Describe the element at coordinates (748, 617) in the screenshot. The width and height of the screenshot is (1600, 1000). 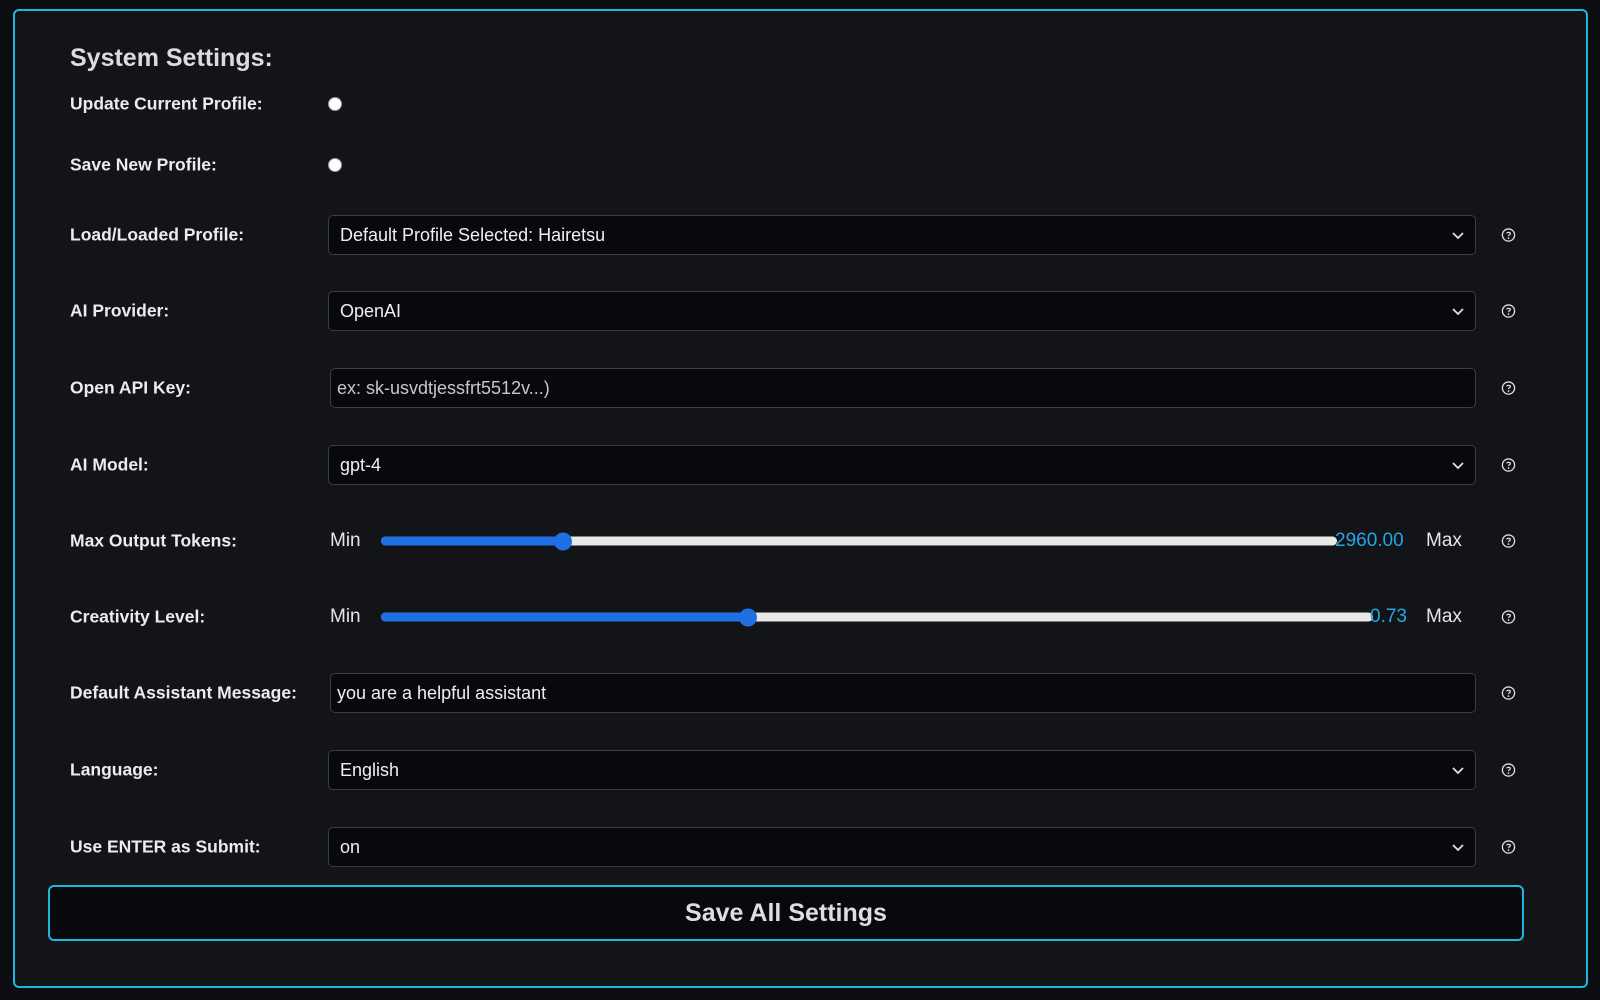
I see `creativity-slider-thumb` at that location.